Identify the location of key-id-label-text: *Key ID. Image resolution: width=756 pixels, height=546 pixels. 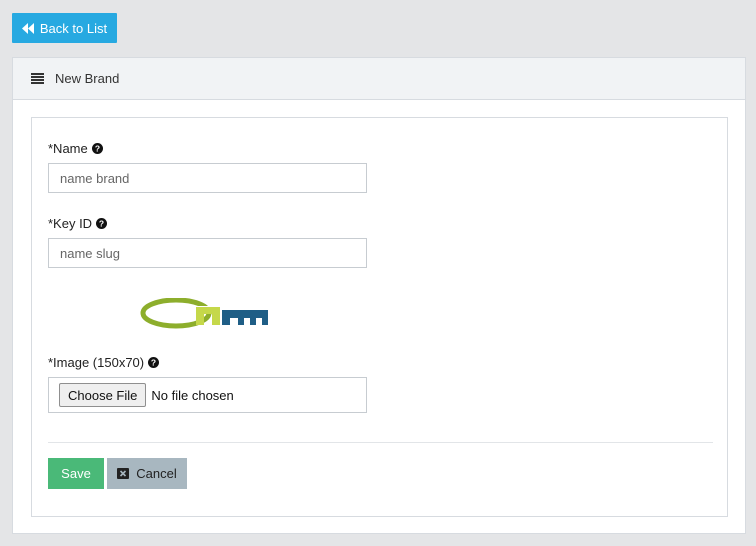
(70, 223).